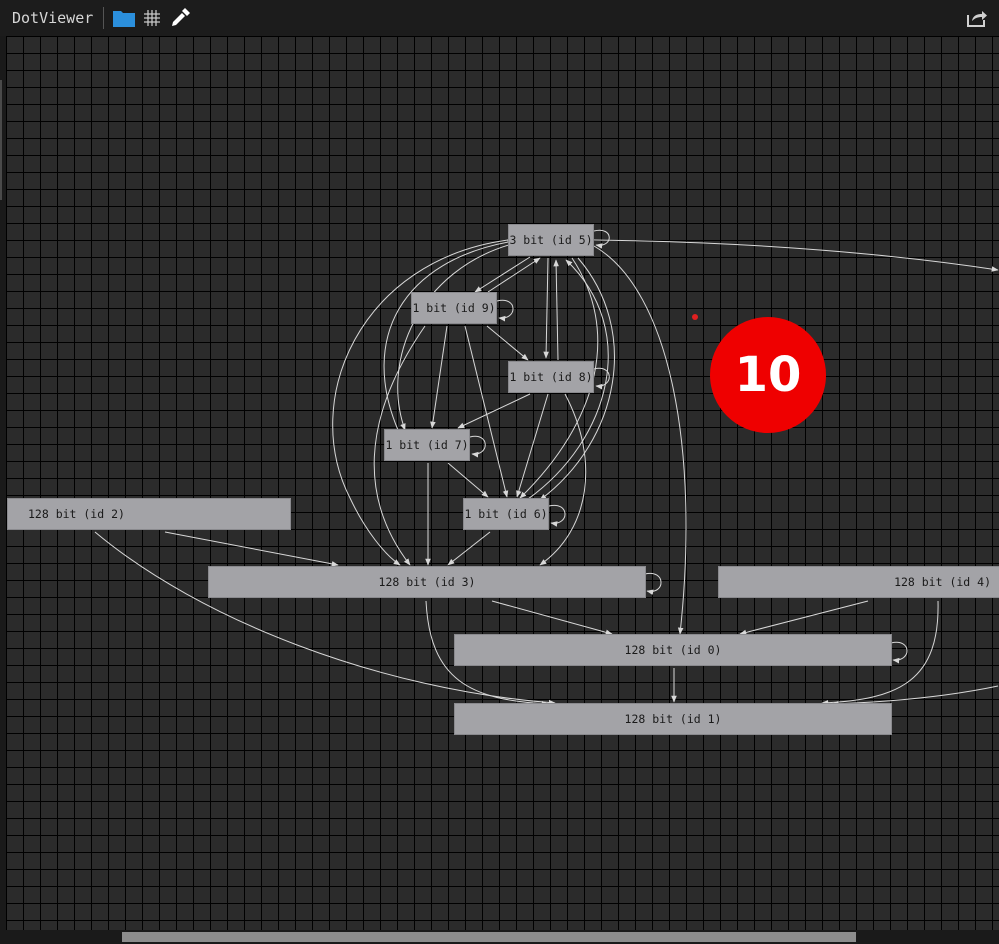 This screenshot has height=944, width=999. What do you see at coordinates (768, 375) in the screenshot?
I see `step-number-badge: 10` at bounding box center [768, 375].